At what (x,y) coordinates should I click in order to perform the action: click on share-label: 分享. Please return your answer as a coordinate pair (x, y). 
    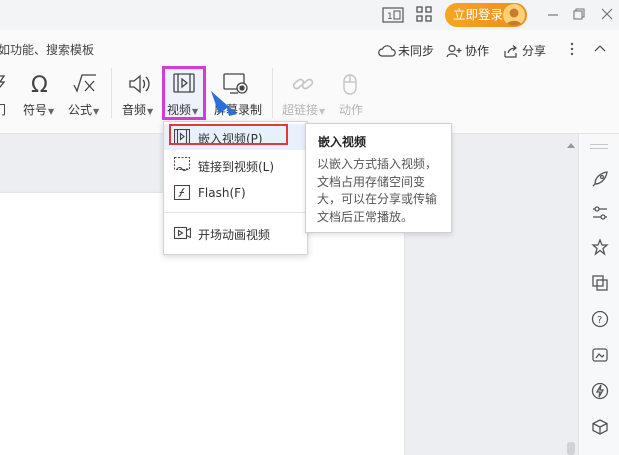
    Looking at the image, I should click on (534, 51).